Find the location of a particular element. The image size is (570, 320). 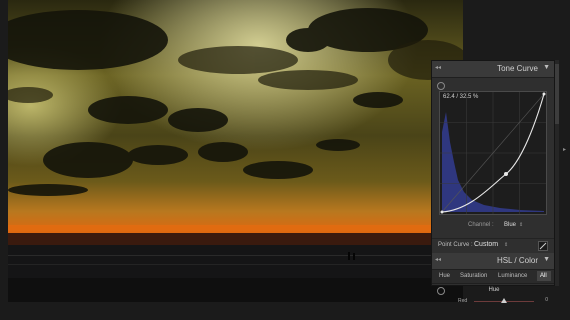

point-curve-label: Point Curve : is located at coordinates (455, 245).